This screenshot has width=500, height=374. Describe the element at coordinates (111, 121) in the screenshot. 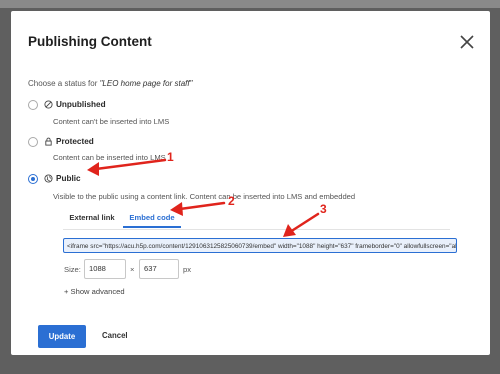

I see `option-description: Content can't be inserted into LMS` at that location.